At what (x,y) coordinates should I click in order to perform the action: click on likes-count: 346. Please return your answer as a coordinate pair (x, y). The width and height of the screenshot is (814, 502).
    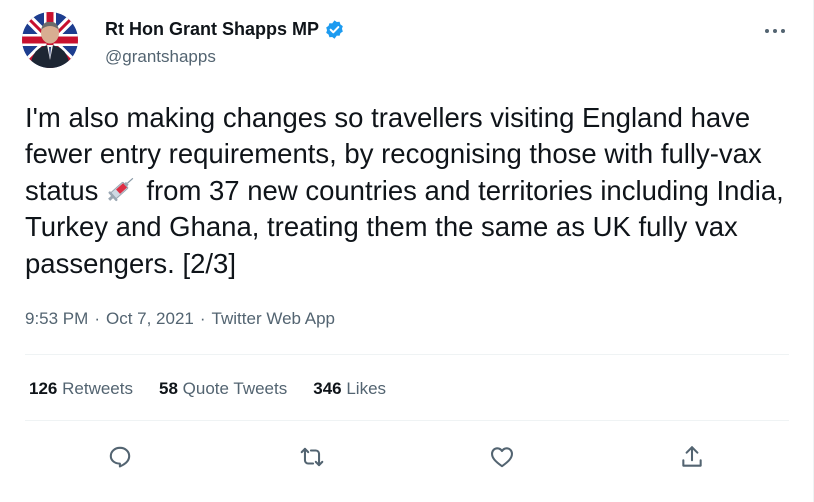
    Looking at the image, I should click on (327, 388).